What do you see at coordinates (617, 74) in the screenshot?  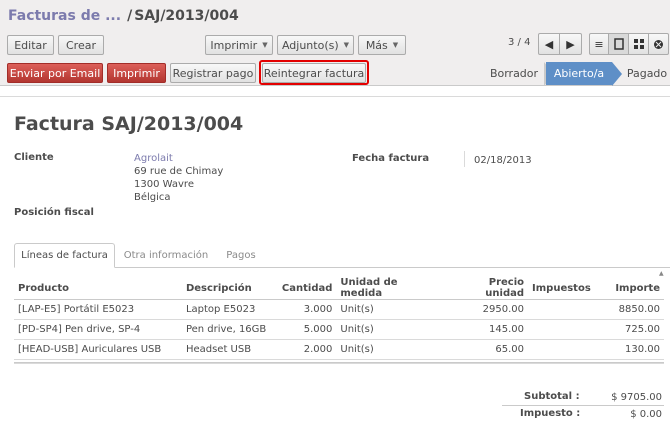 I see `status-active-arrow` at bounding box center [617, 74].